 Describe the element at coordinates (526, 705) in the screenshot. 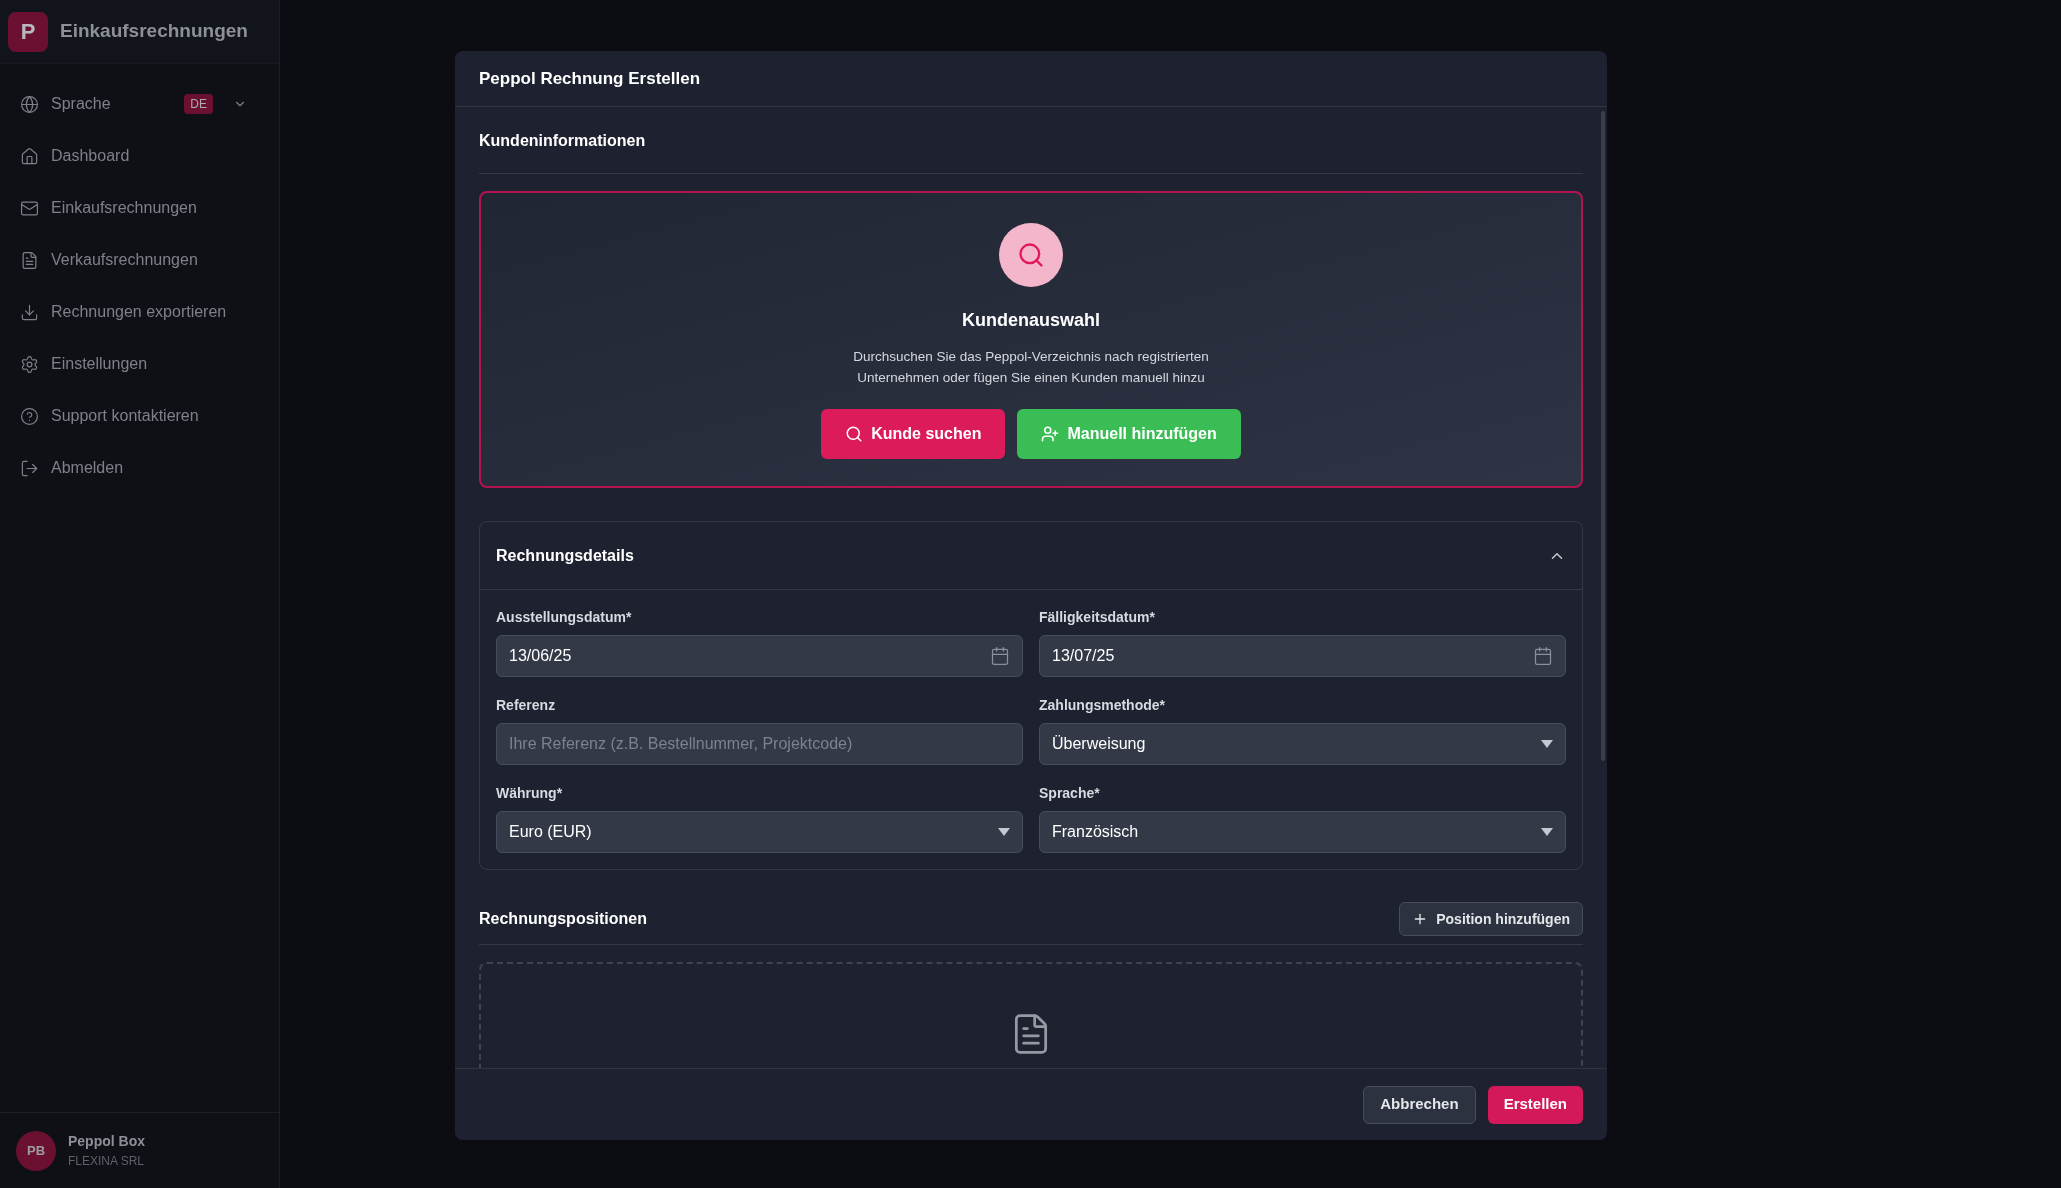

I see `field-label: Referenz` at that location.